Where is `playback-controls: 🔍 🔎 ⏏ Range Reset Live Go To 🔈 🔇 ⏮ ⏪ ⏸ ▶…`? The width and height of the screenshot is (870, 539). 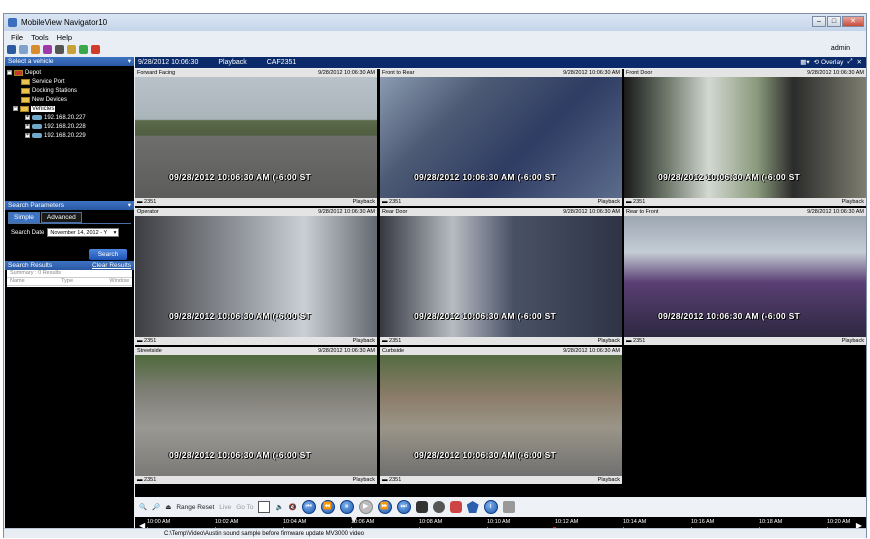
playback-controls: 🔍 🔎 ⏏ Range Reset Live Go To 🔈 🔇 ⏮ ⏪ ⏸ ▶… is located at coordinates (500, 507).